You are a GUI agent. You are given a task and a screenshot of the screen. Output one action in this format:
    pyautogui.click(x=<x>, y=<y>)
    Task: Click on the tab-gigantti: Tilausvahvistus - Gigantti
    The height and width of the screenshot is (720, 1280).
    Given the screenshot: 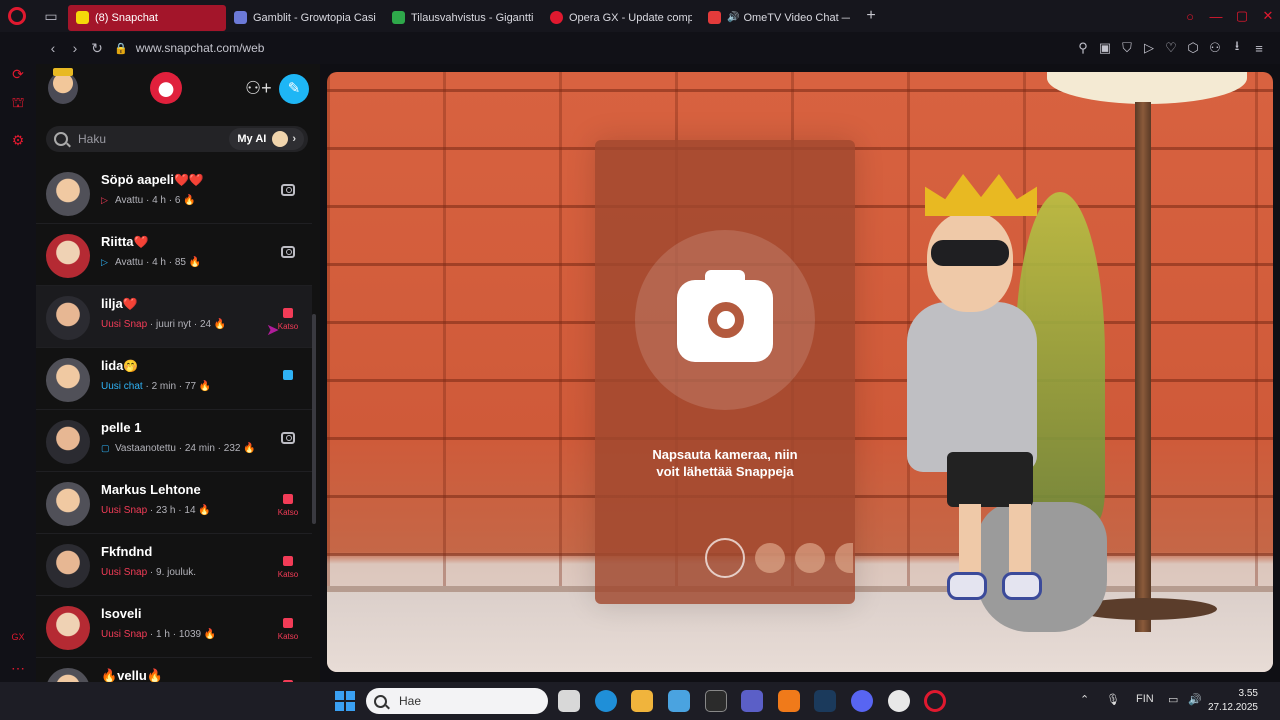 What is the action you would take?
    pyautogui.click(x=463, y=18)
    